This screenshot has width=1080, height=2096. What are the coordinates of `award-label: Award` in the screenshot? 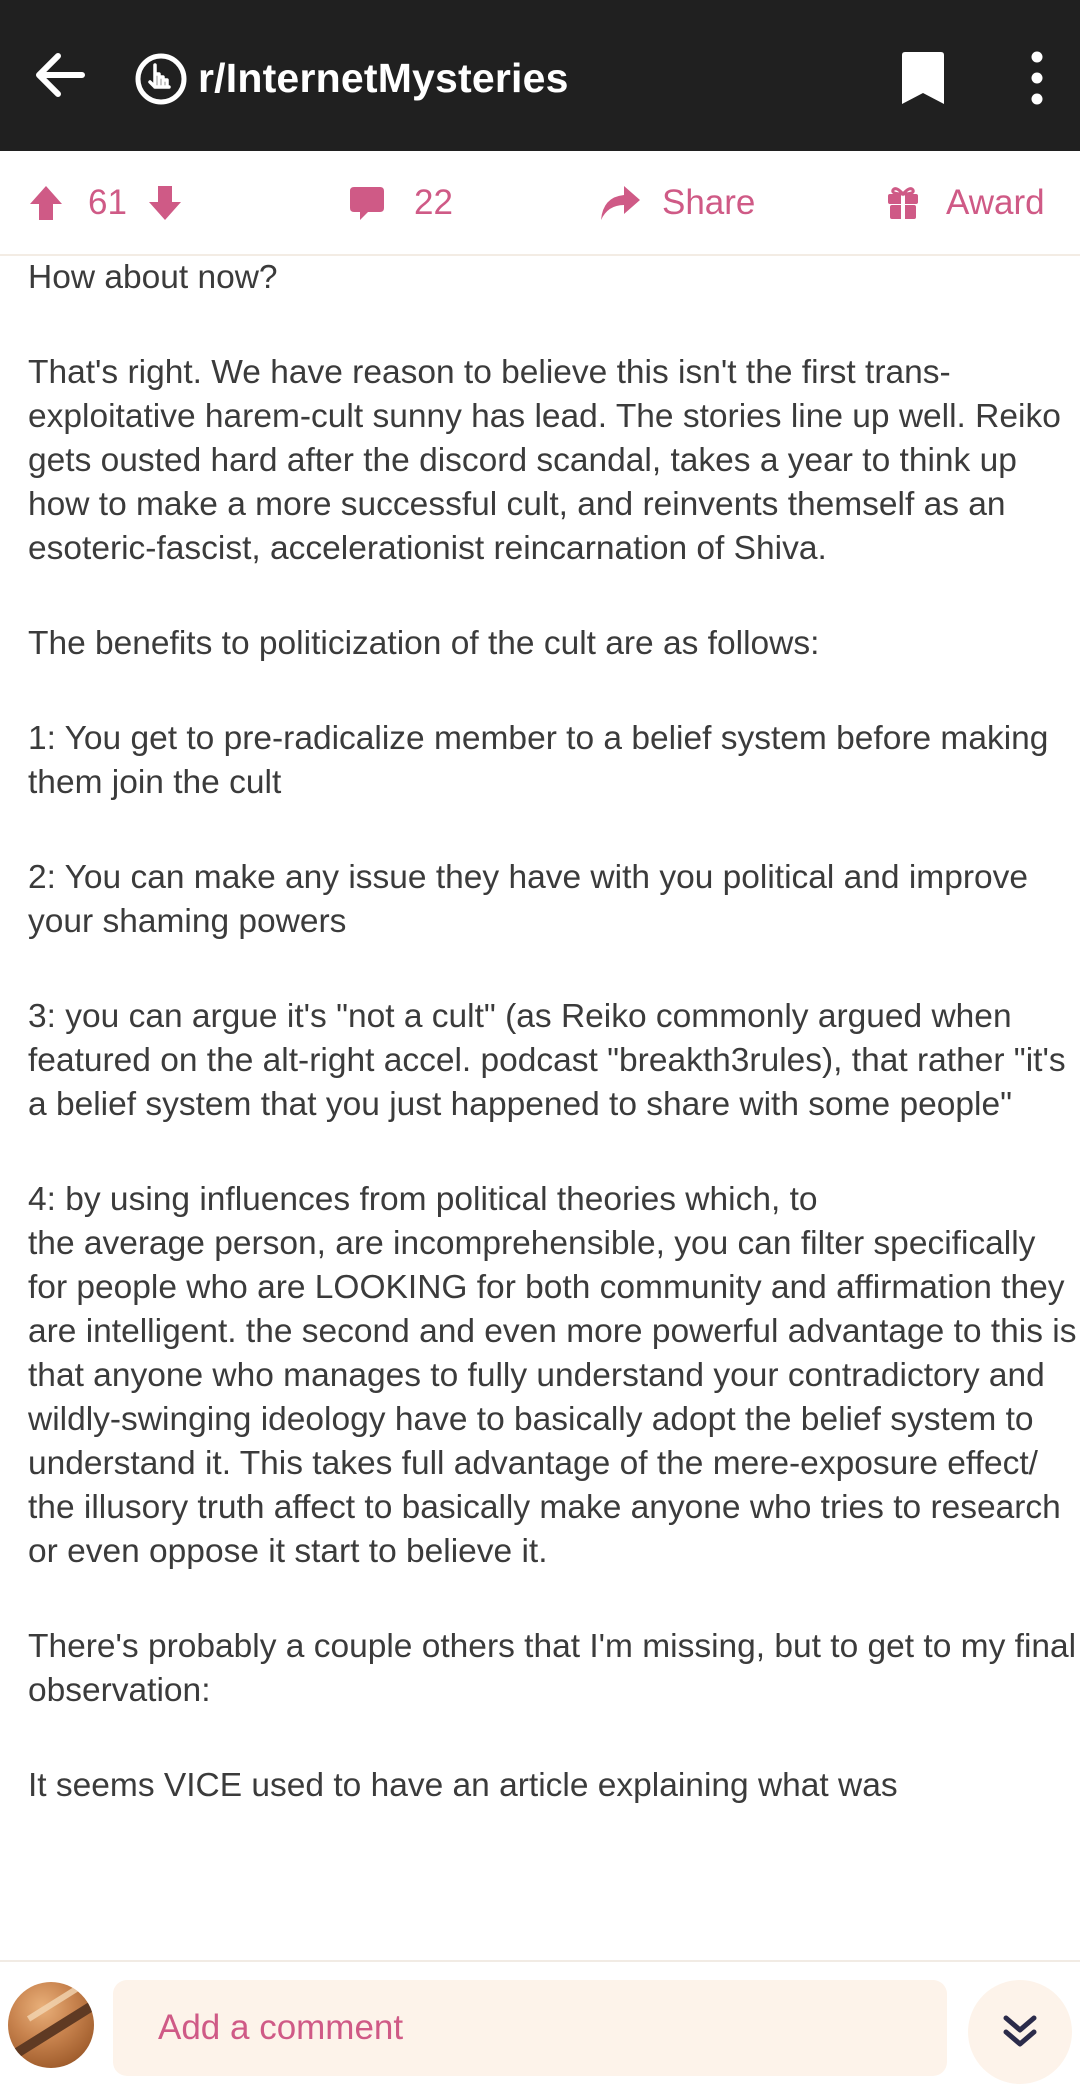 It's located at (995, 202).